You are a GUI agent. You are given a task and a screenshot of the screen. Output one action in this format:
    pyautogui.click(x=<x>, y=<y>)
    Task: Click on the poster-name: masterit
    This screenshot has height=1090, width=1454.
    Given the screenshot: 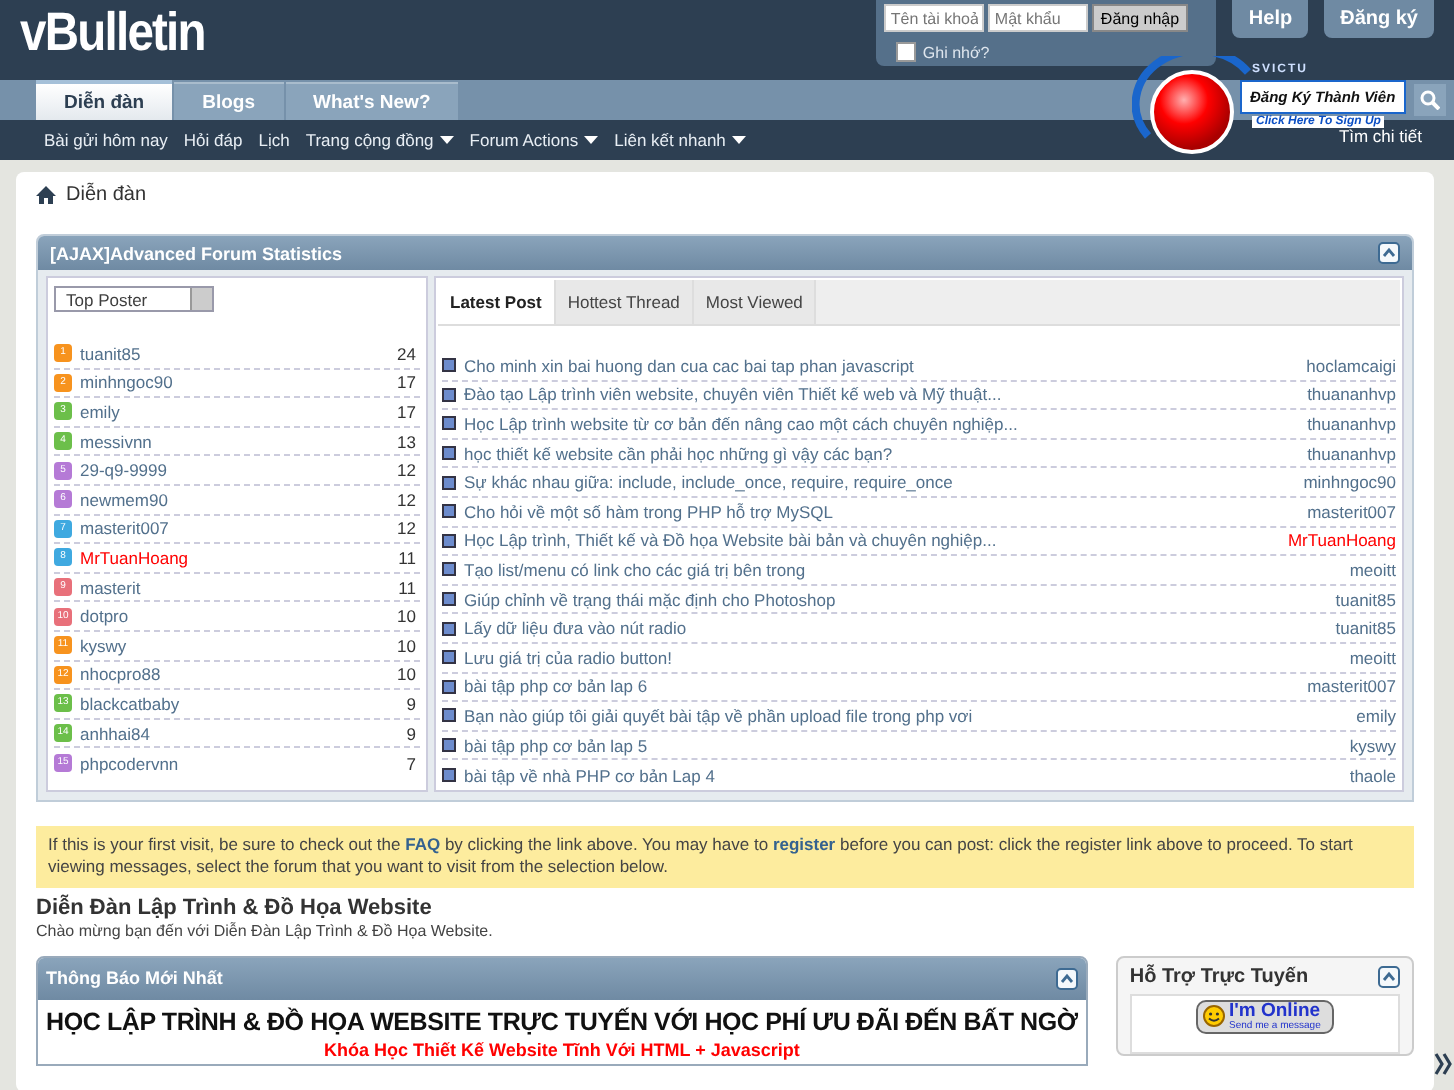 What is the action you would take?
    pyautogui.click(x=235, y=587)
    